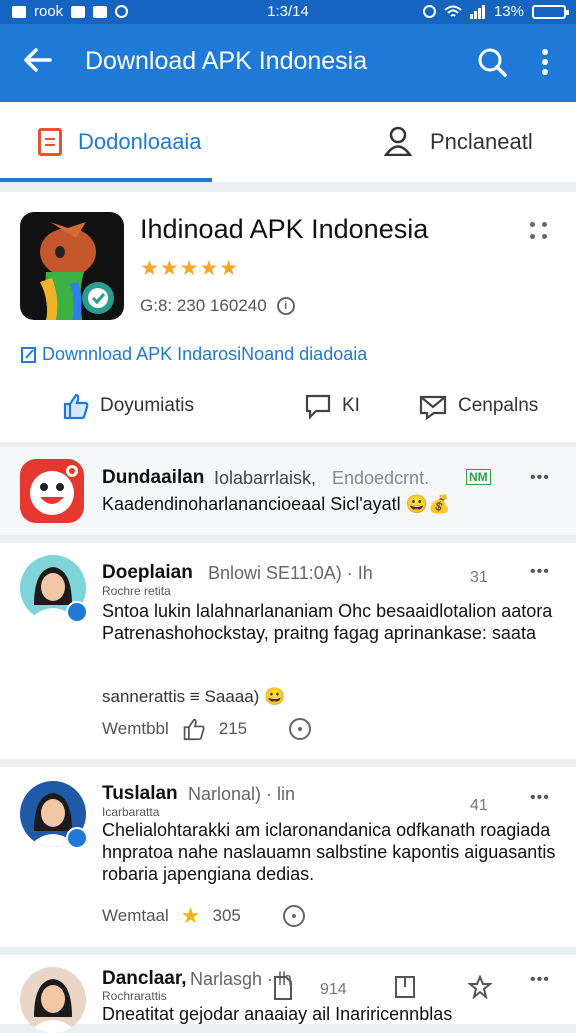 The height and width of the screenshot is (1033, 576). Describe the element at coordinates (429, 11) in the screenshot. I see `sync-icon` at that location.